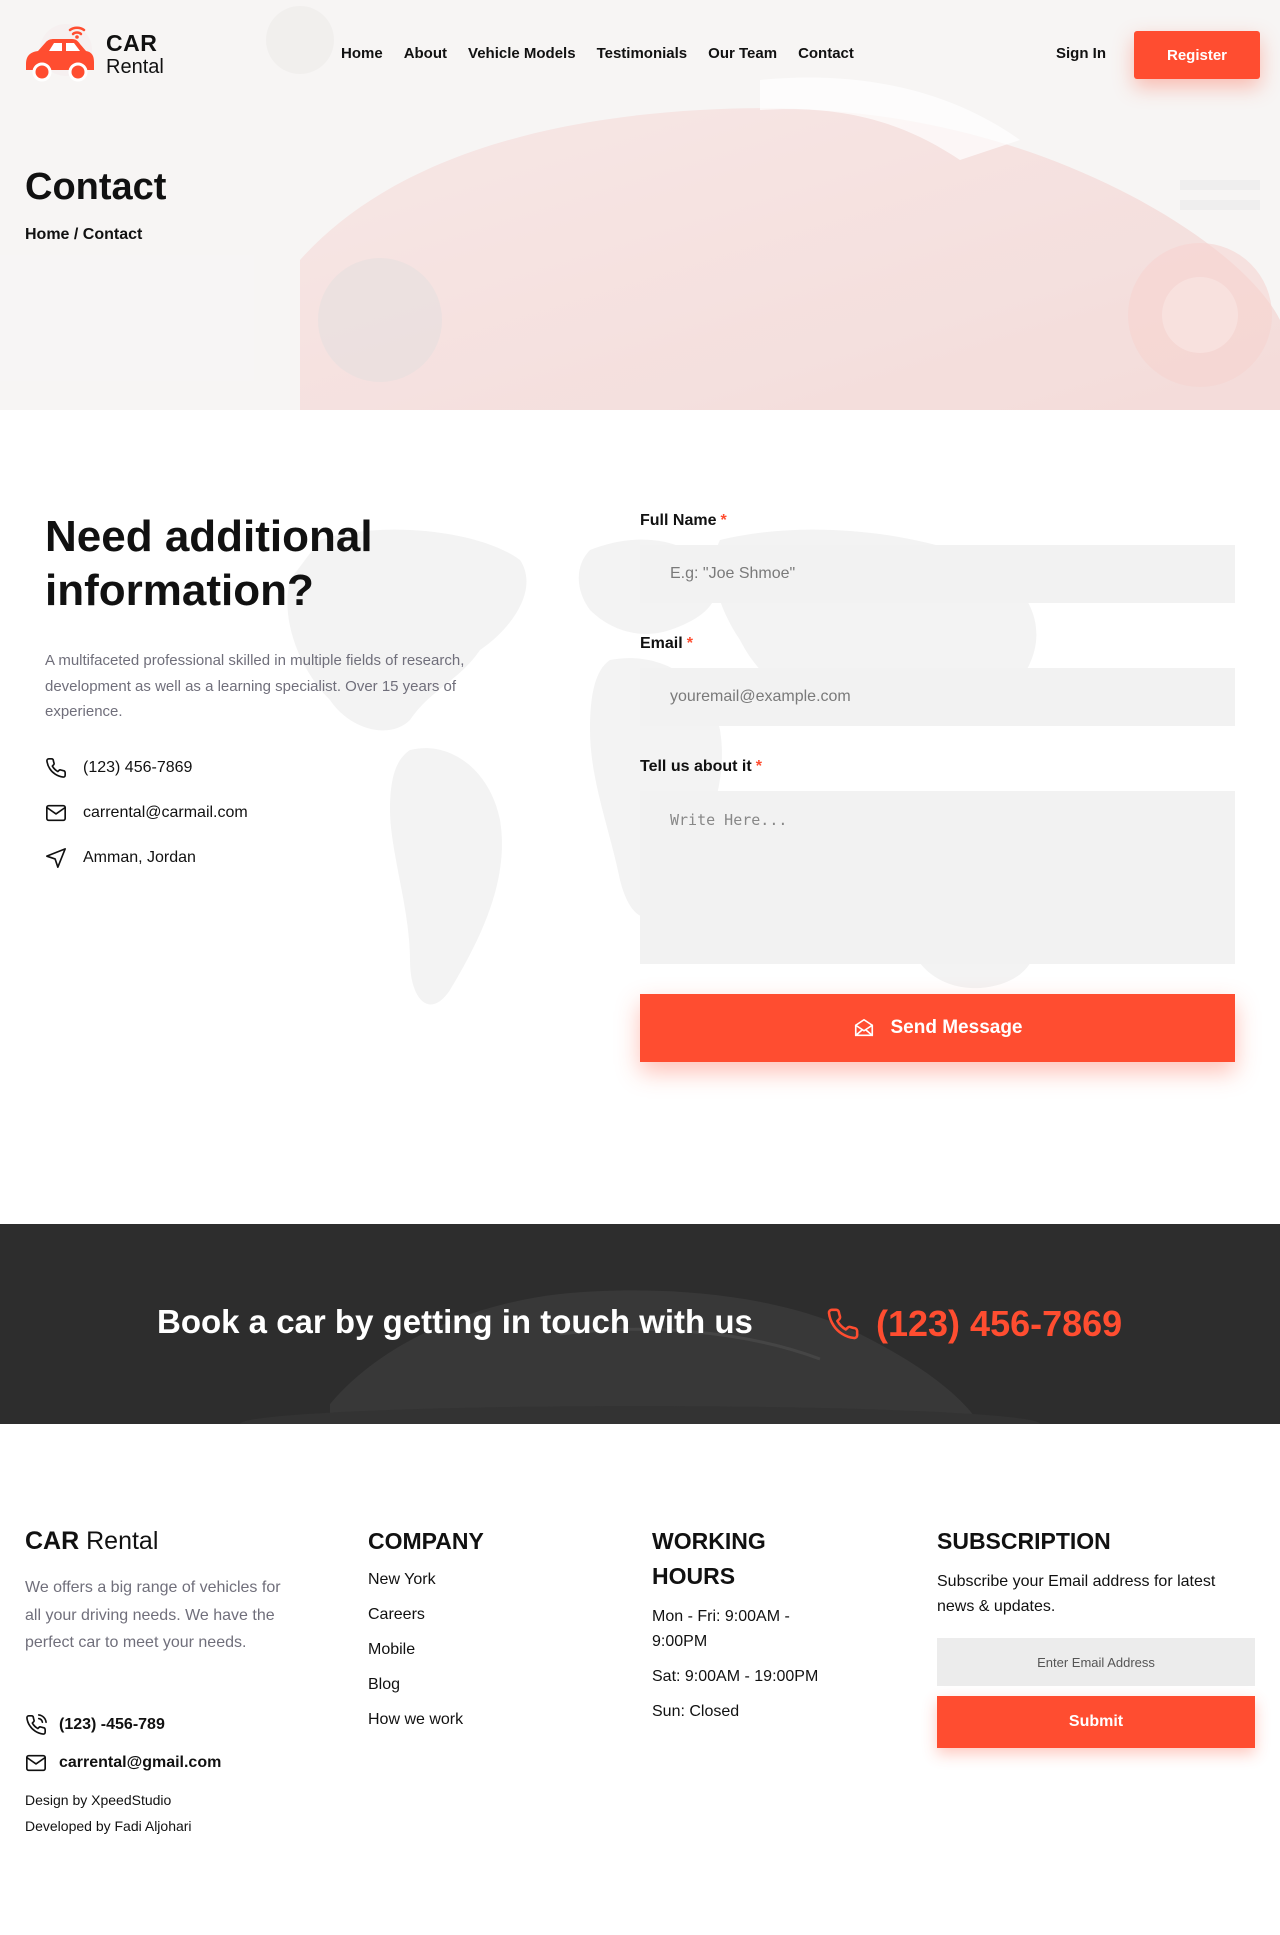 This screenshot has width=1280, height=1935. Describe the element at coordinates (108, 1826) in the screenshot. I see `developer-credit: Developed by Fadi Aljohari` at that location.